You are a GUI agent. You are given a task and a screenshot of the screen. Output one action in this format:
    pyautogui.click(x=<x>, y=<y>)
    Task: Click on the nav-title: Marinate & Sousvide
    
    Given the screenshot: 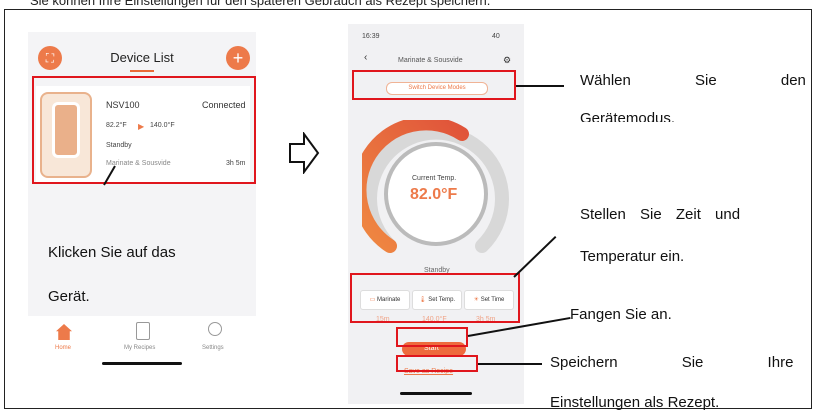 What is the action you would take?
    pyautogui.click(x=430, y=60)
    